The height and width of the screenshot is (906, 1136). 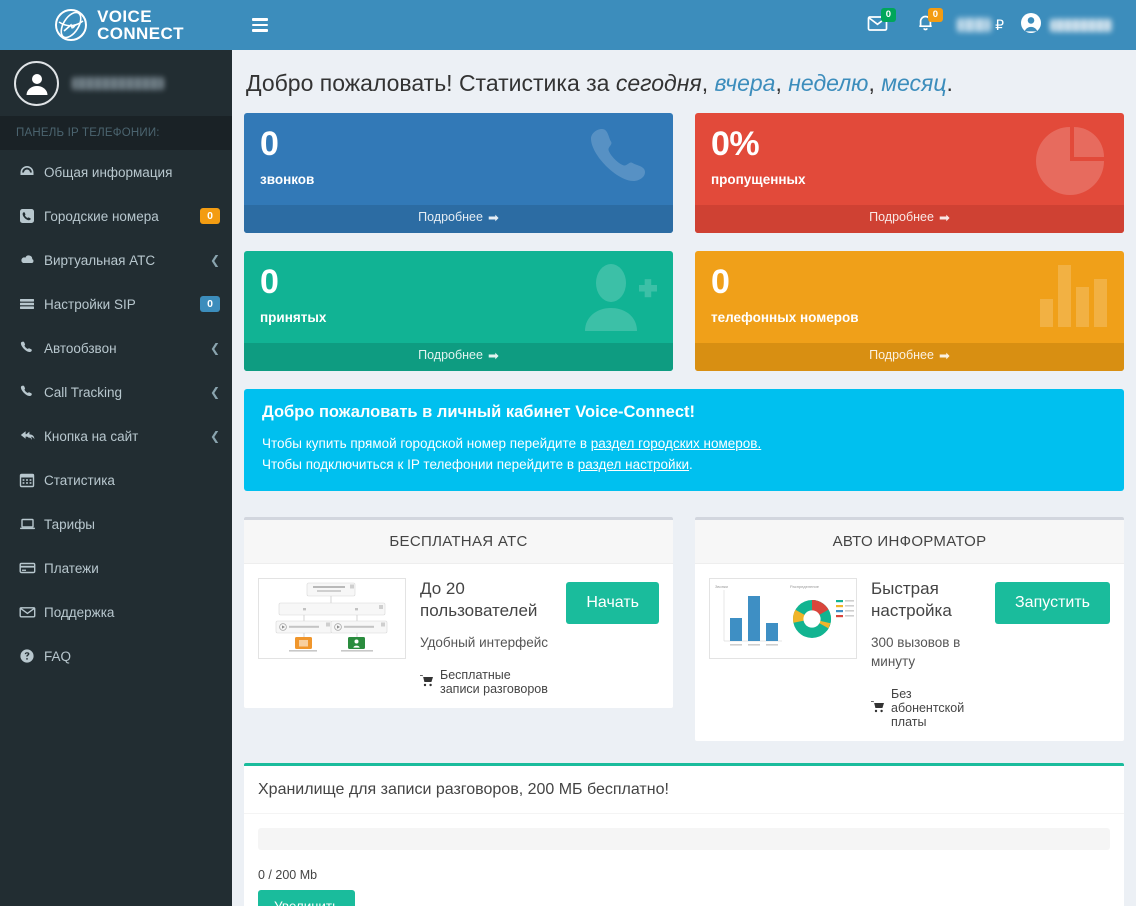 What do you see at coordinates (612, 603) in the screenshot?
I see `start-button: Начать` at bounding box center [612, 603].